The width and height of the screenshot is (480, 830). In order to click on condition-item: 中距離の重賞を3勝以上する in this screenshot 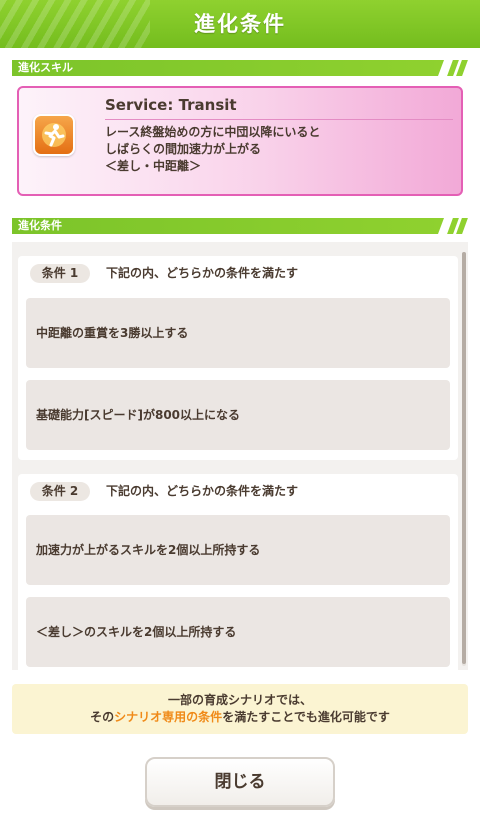, I will do `click(238, 333)`.